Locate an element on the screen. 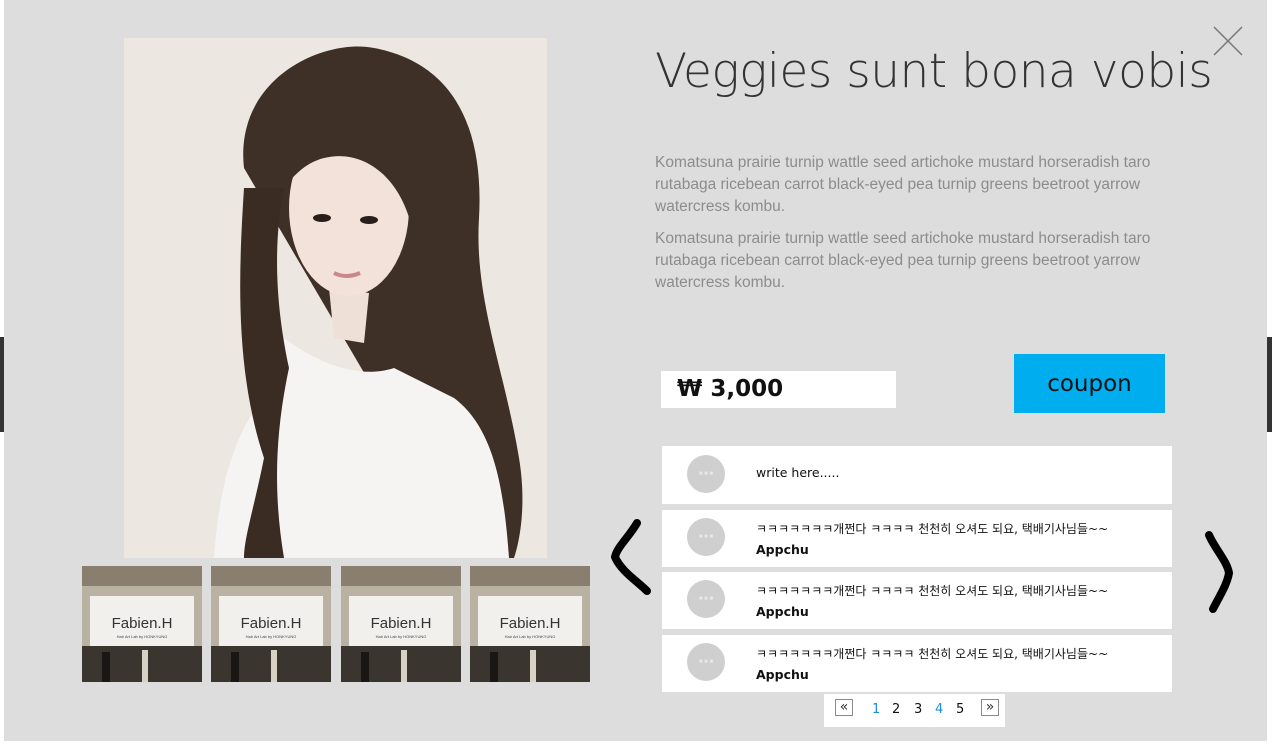  thumbnail-2: Fabien.H Hair Art Lab by HONKYUNG is located at coordinates (271, 624).